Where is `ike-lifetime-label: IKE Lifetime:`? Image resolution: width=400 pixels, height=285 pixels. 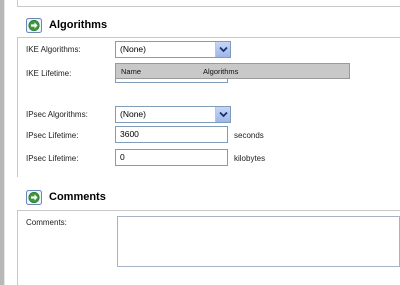 ike-lifetime-label: IKE Lifetime: is located at coordinates (49, 73).